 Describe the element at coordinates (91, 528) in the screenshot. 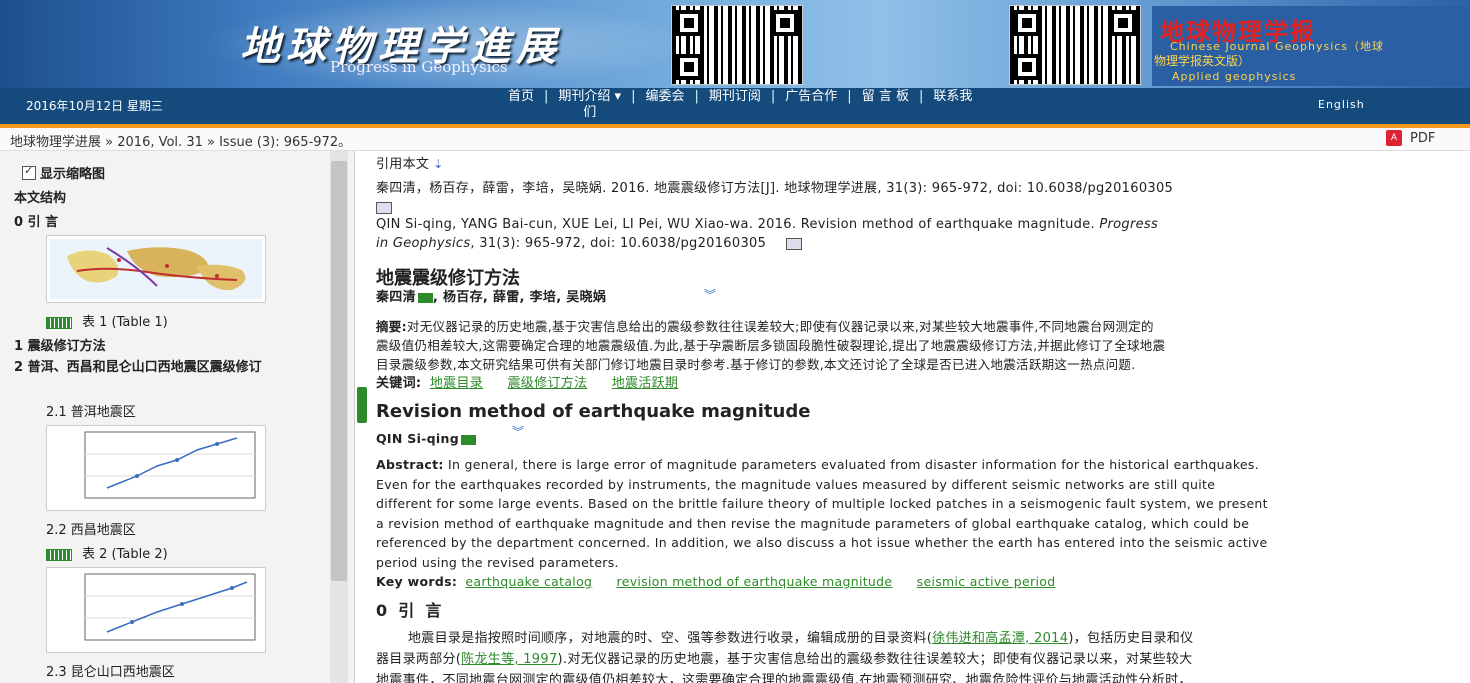

I see `toc-item-section-2-2: 2.2 西昌地震区` at that location.